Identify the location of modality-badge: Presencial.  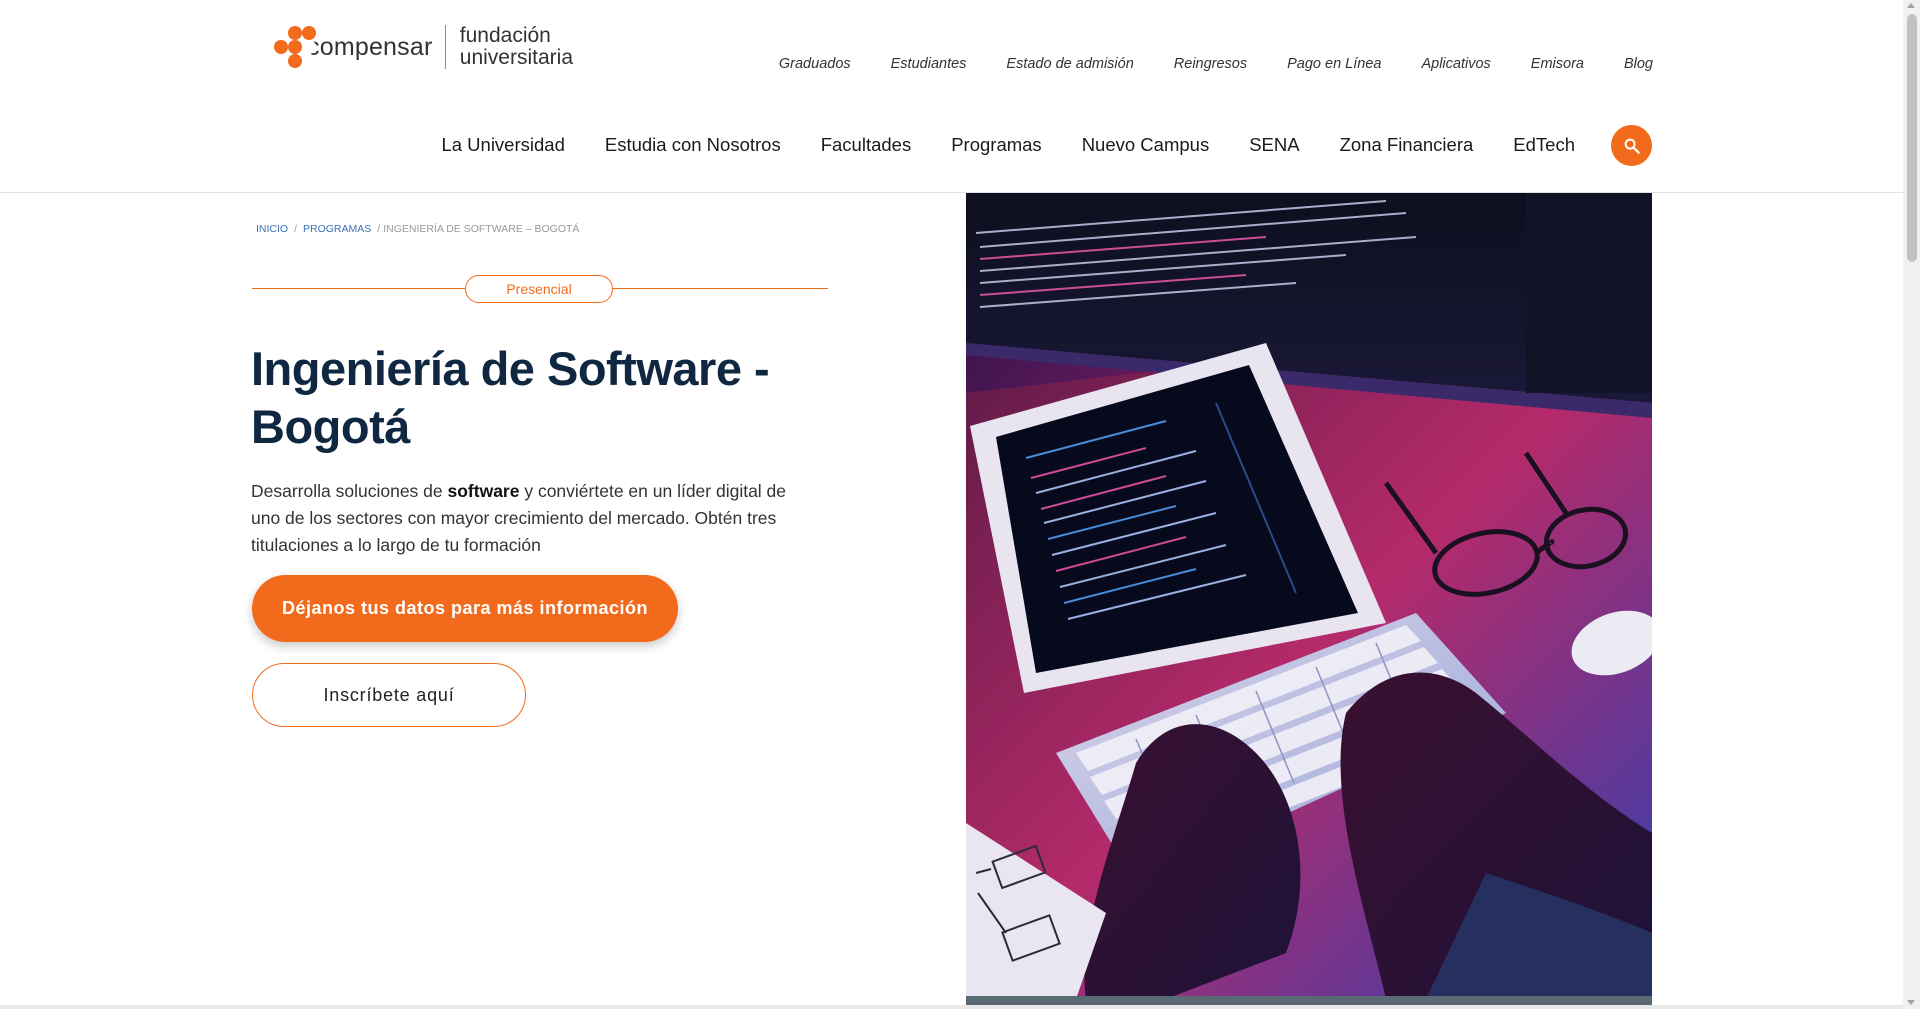
(539, 289).